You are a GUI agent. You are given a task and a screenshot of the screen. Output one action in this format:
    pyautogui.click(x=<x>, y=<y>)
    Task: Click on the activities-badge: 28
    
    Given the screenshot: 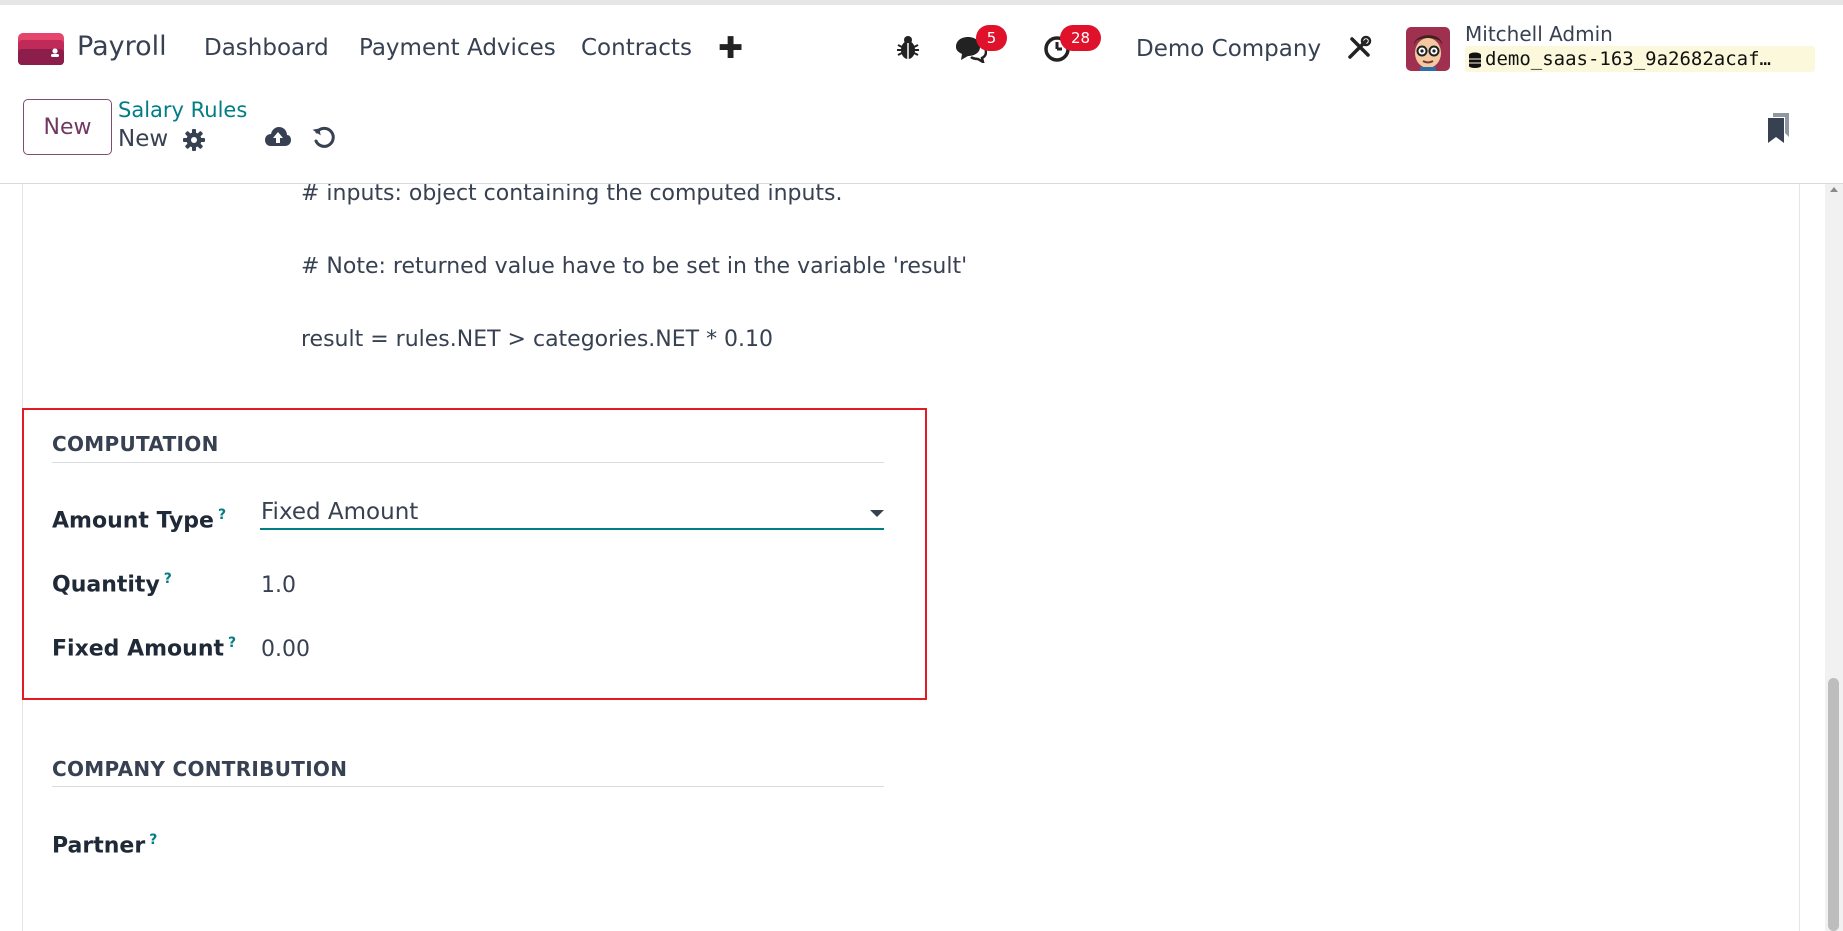 What is the action you would take?
    pyautogui.click(x=1080, y=38)
    